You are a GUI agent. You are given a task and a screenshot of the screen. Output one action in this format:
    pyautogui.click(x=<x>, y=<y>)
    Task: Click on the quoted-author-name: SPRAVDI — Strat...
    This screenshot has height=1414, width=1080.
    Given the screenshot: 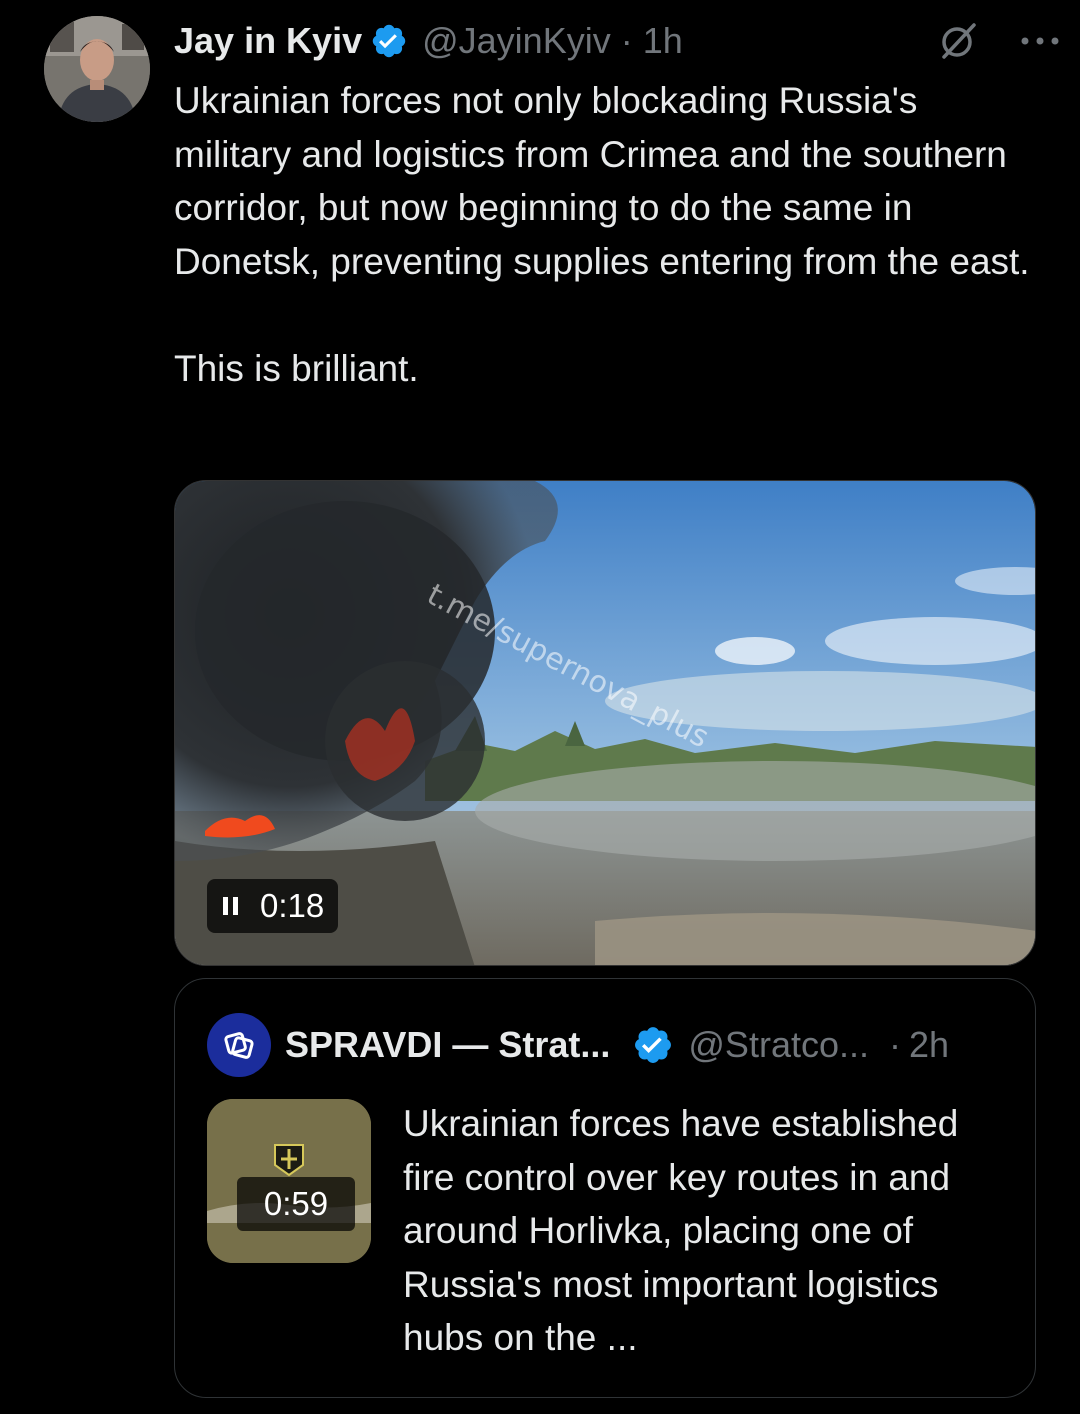 What is the action you would take?
    pyautogui.click(x=447, y=1045)
    